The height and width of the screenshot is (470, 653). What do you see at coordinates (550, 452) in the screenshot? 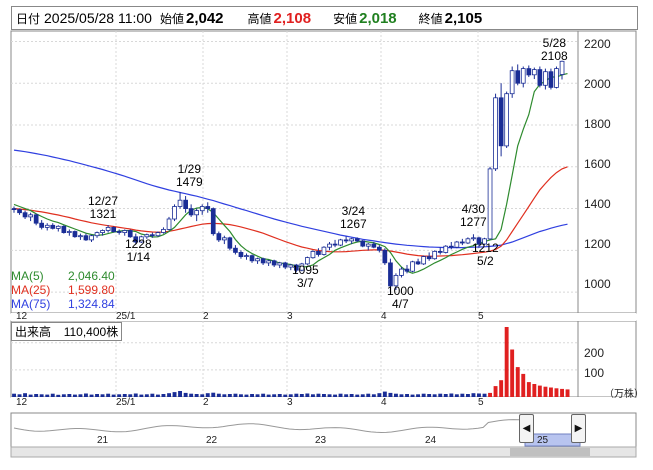
I see `navigator-scroll-thumb` at bounding box center [550, 452].